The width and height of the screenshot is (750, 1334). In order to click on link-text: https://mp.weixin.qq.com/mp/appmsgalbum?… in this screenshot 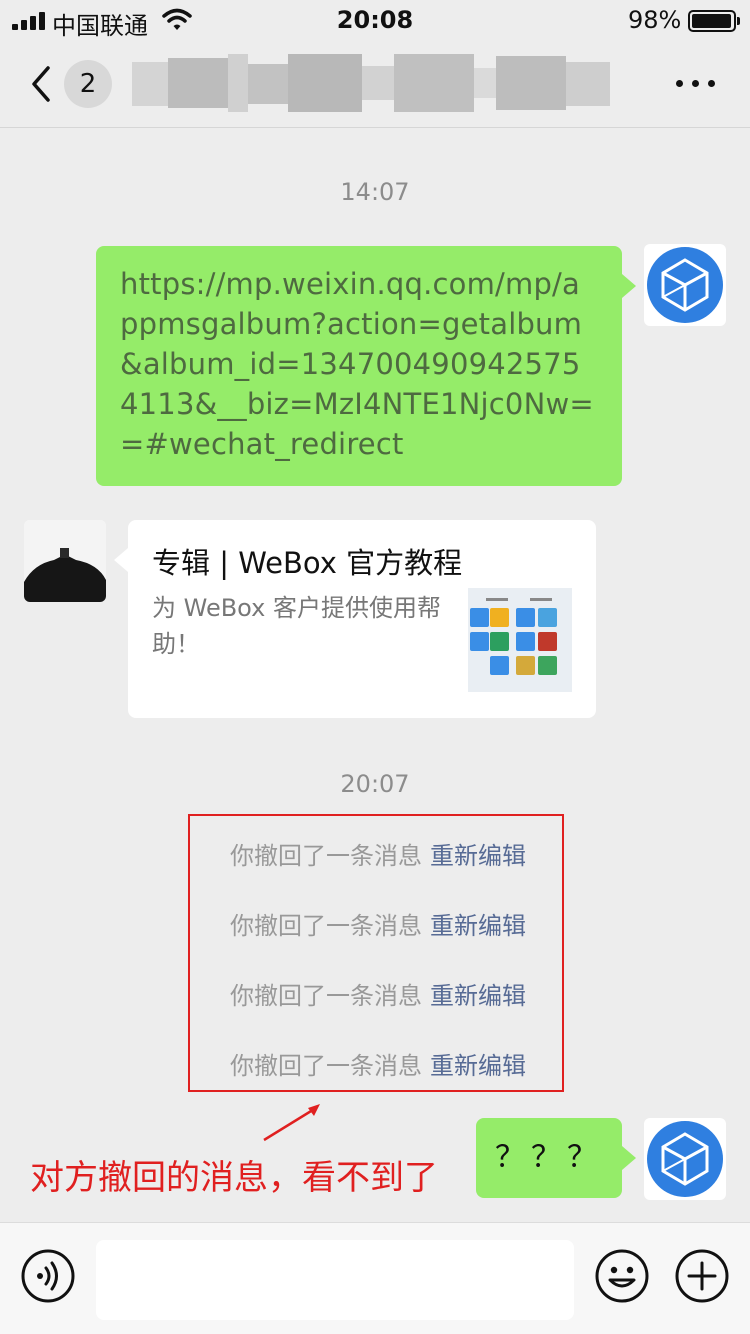, I will do `click(359, 364)`.